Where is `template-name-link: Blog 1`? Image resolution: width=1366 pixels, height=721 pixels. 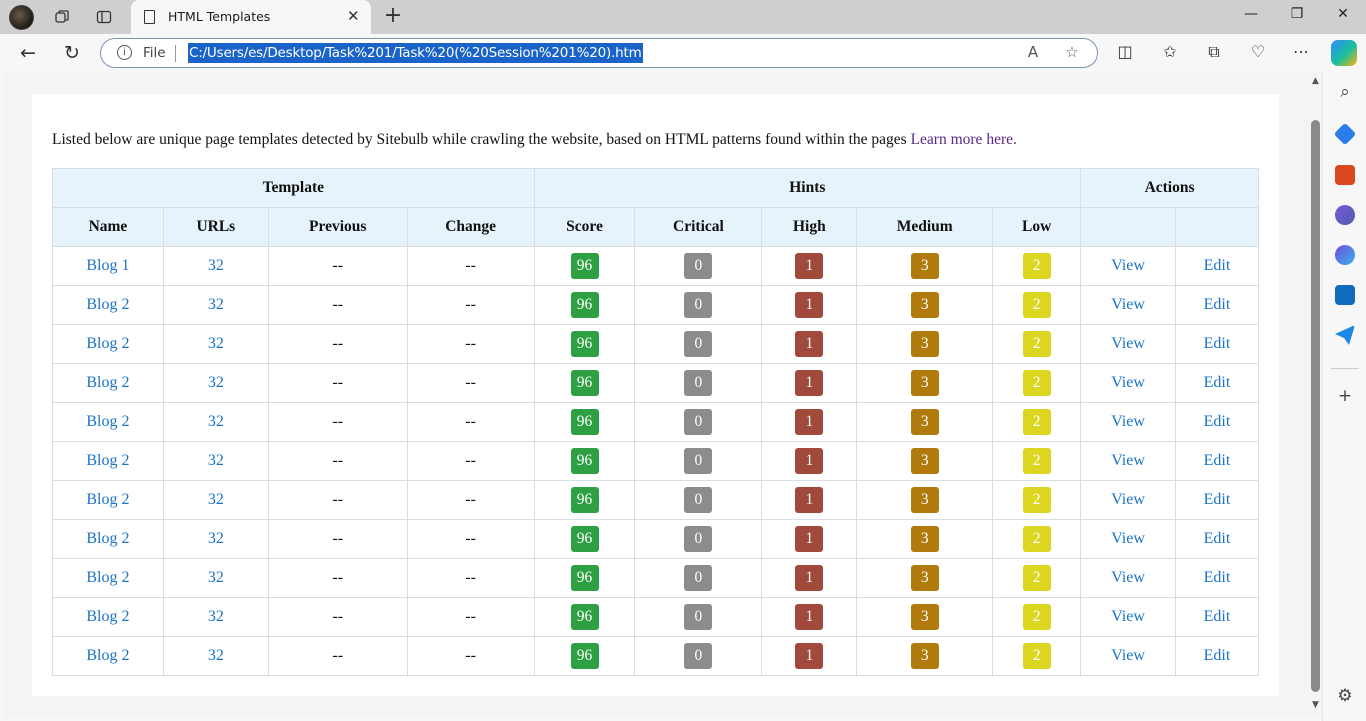
template-name-link: Blog 1 is located at coordinates (107, 265).